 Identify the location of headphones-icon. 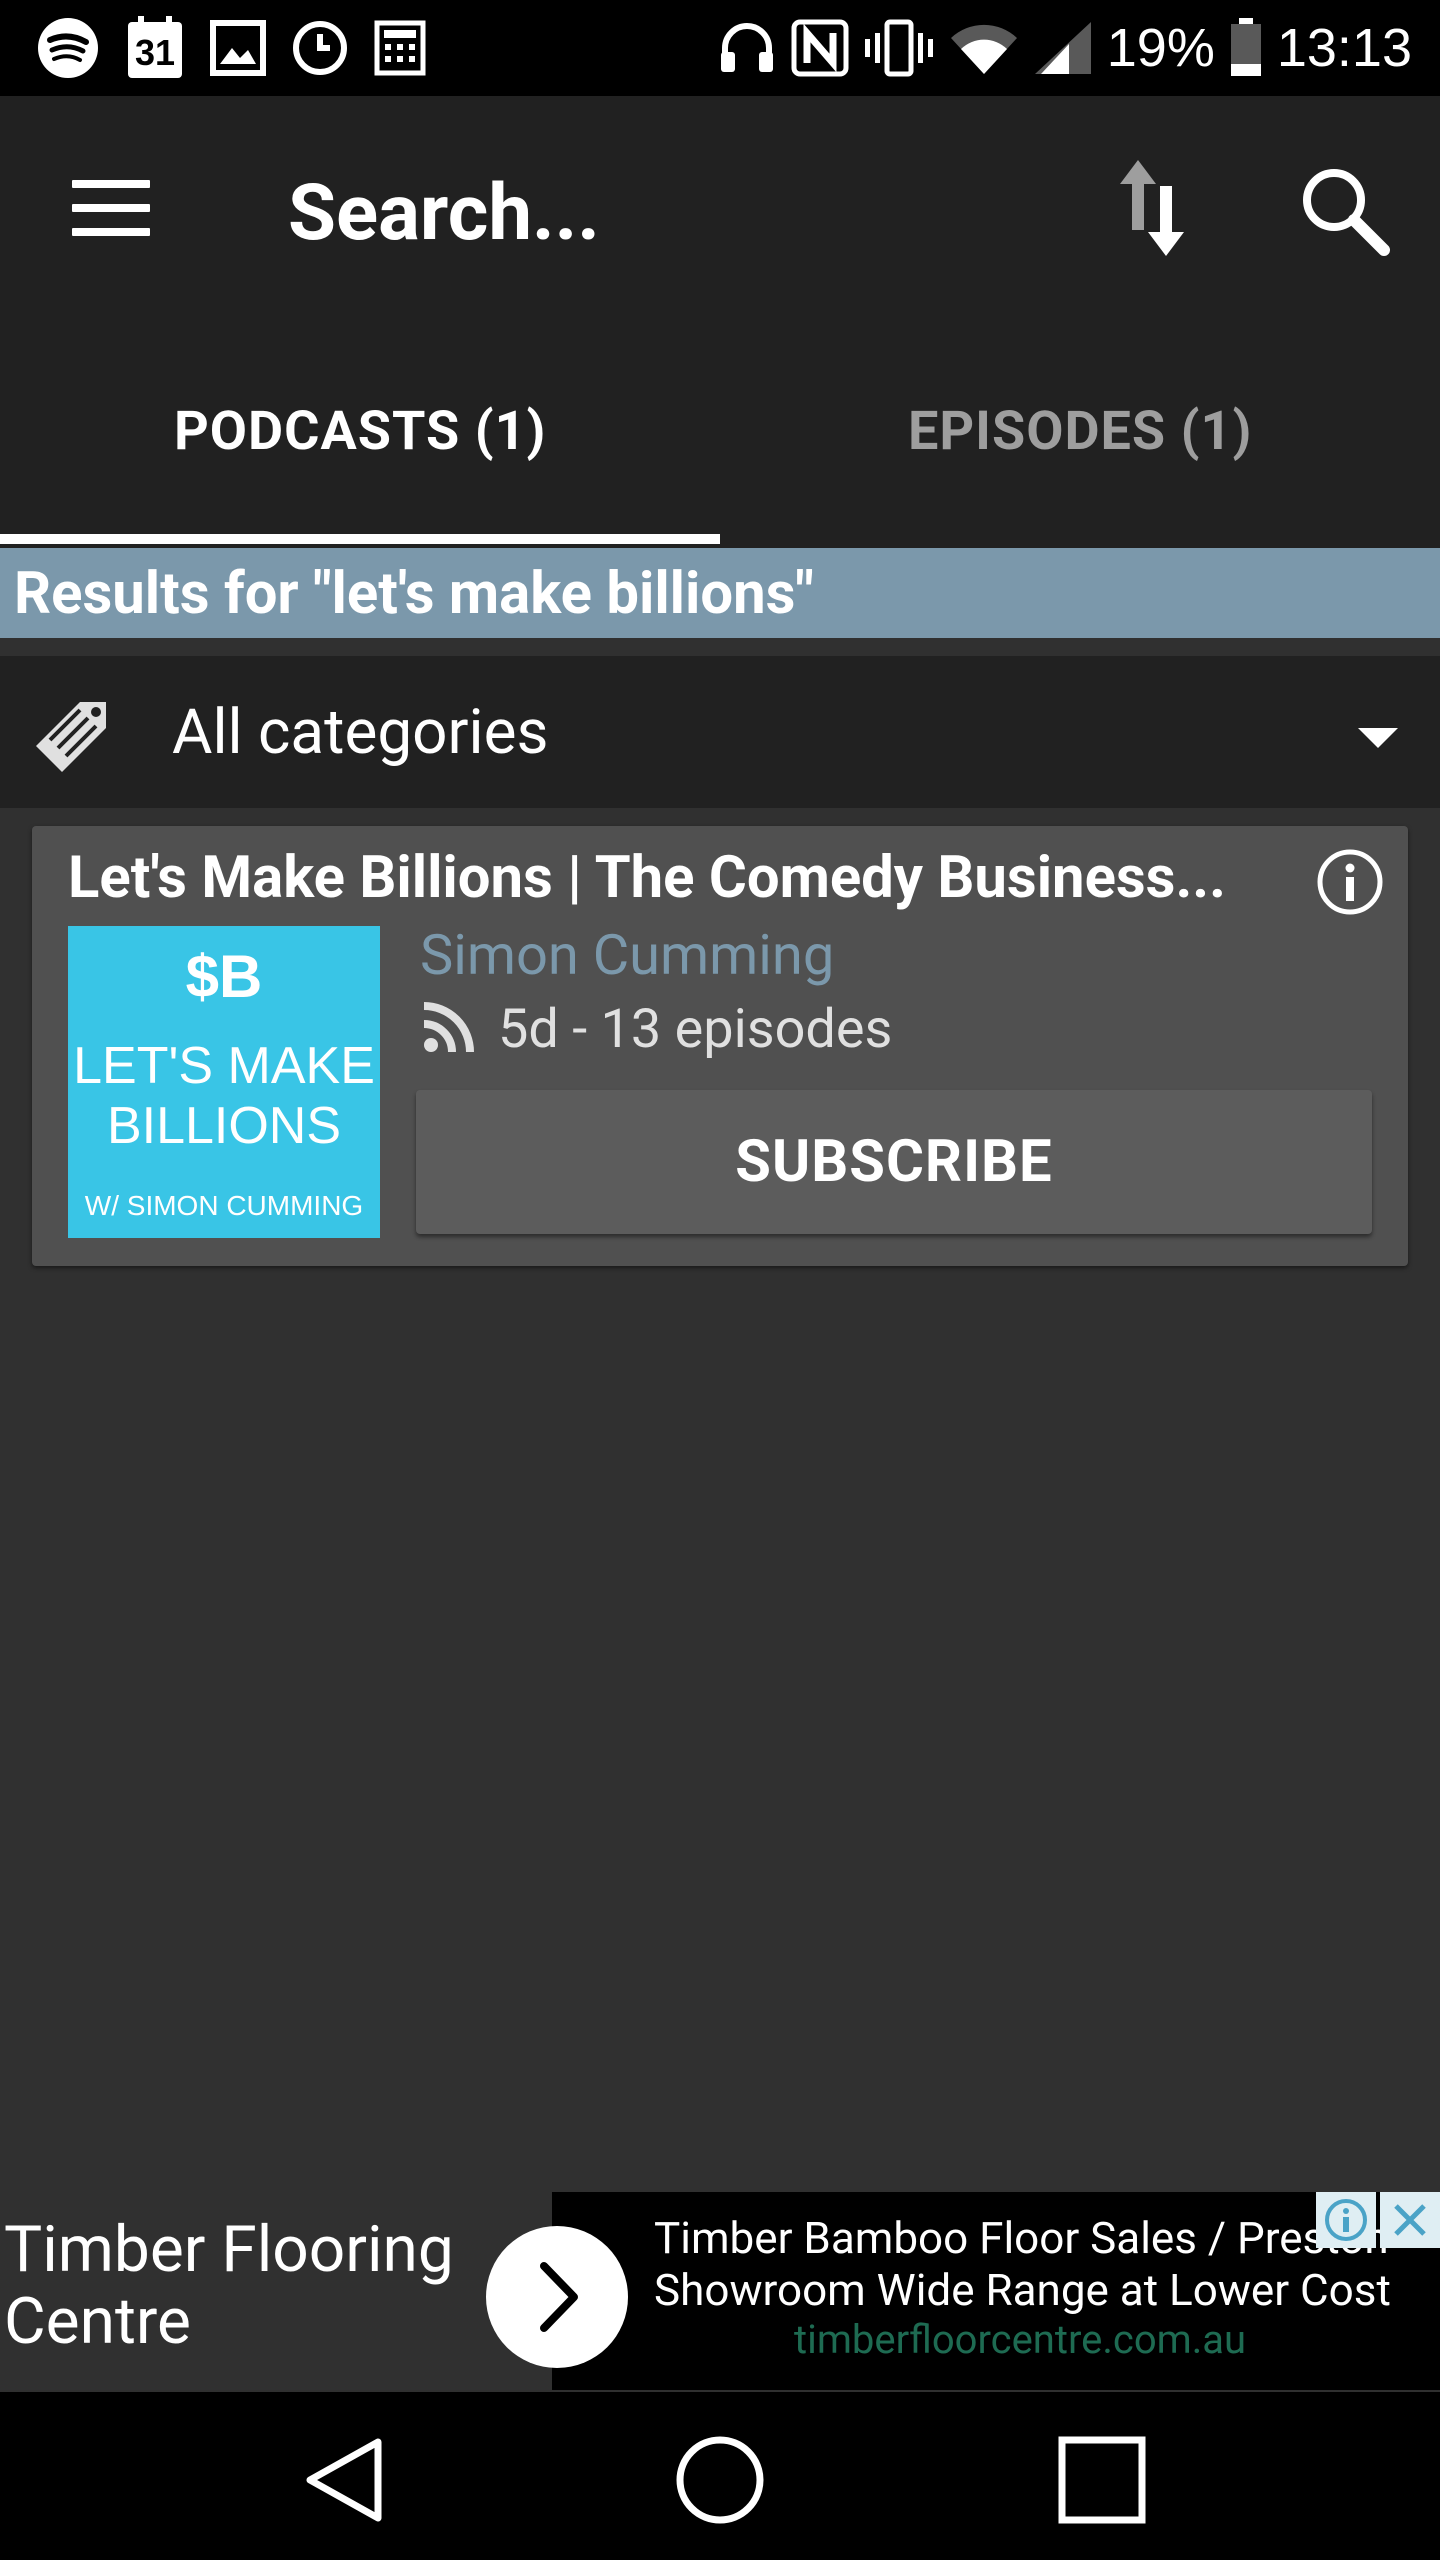
(747, 48).